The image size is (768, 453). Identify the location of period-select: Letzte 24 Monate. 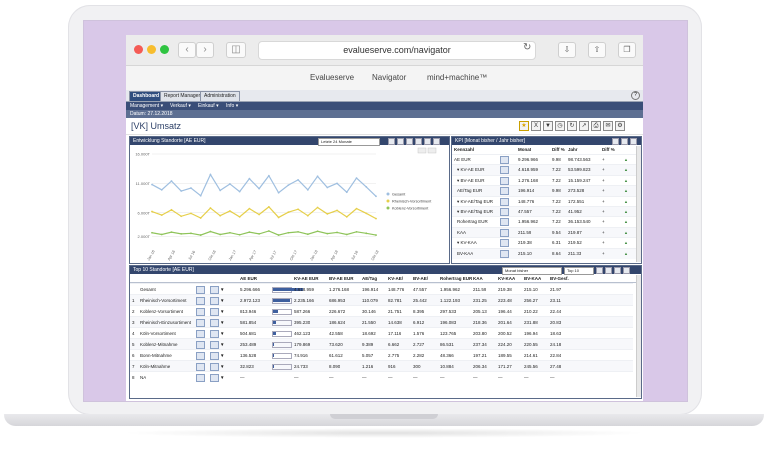
(349, 142).